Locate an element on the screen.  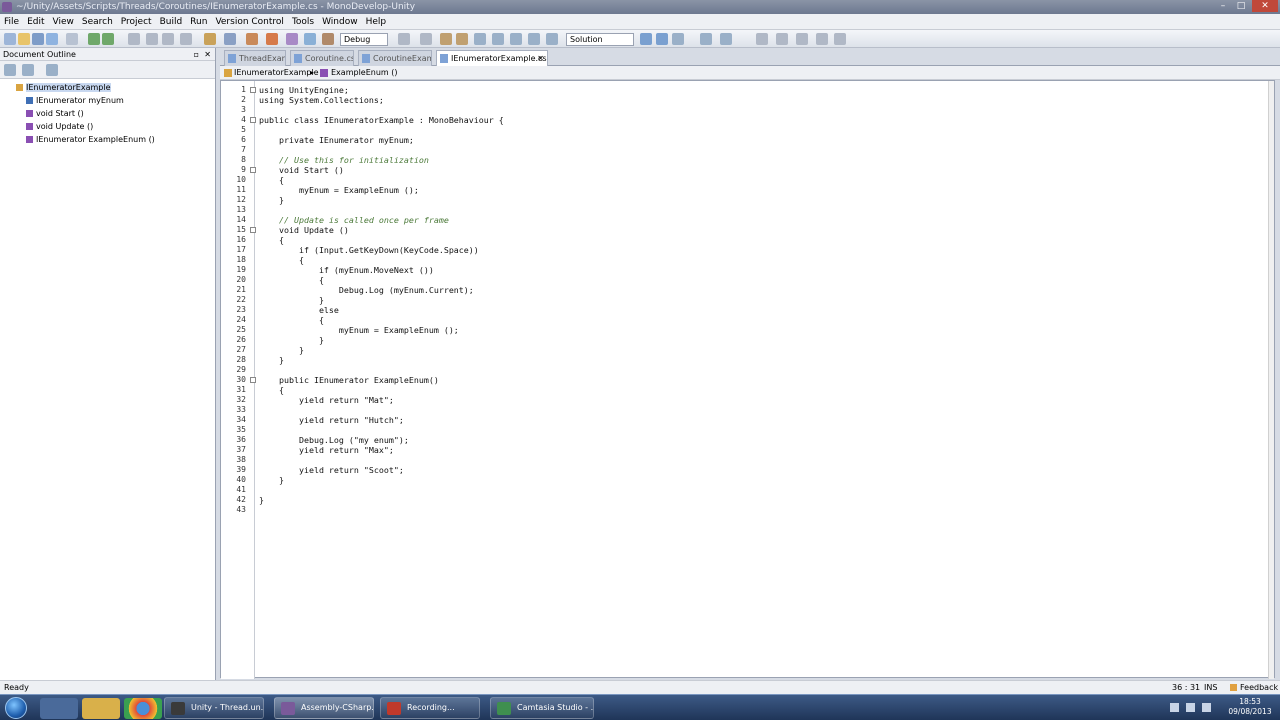
system-clock: 18:53 09/08/2013 is located at coordinates (1250, 707).